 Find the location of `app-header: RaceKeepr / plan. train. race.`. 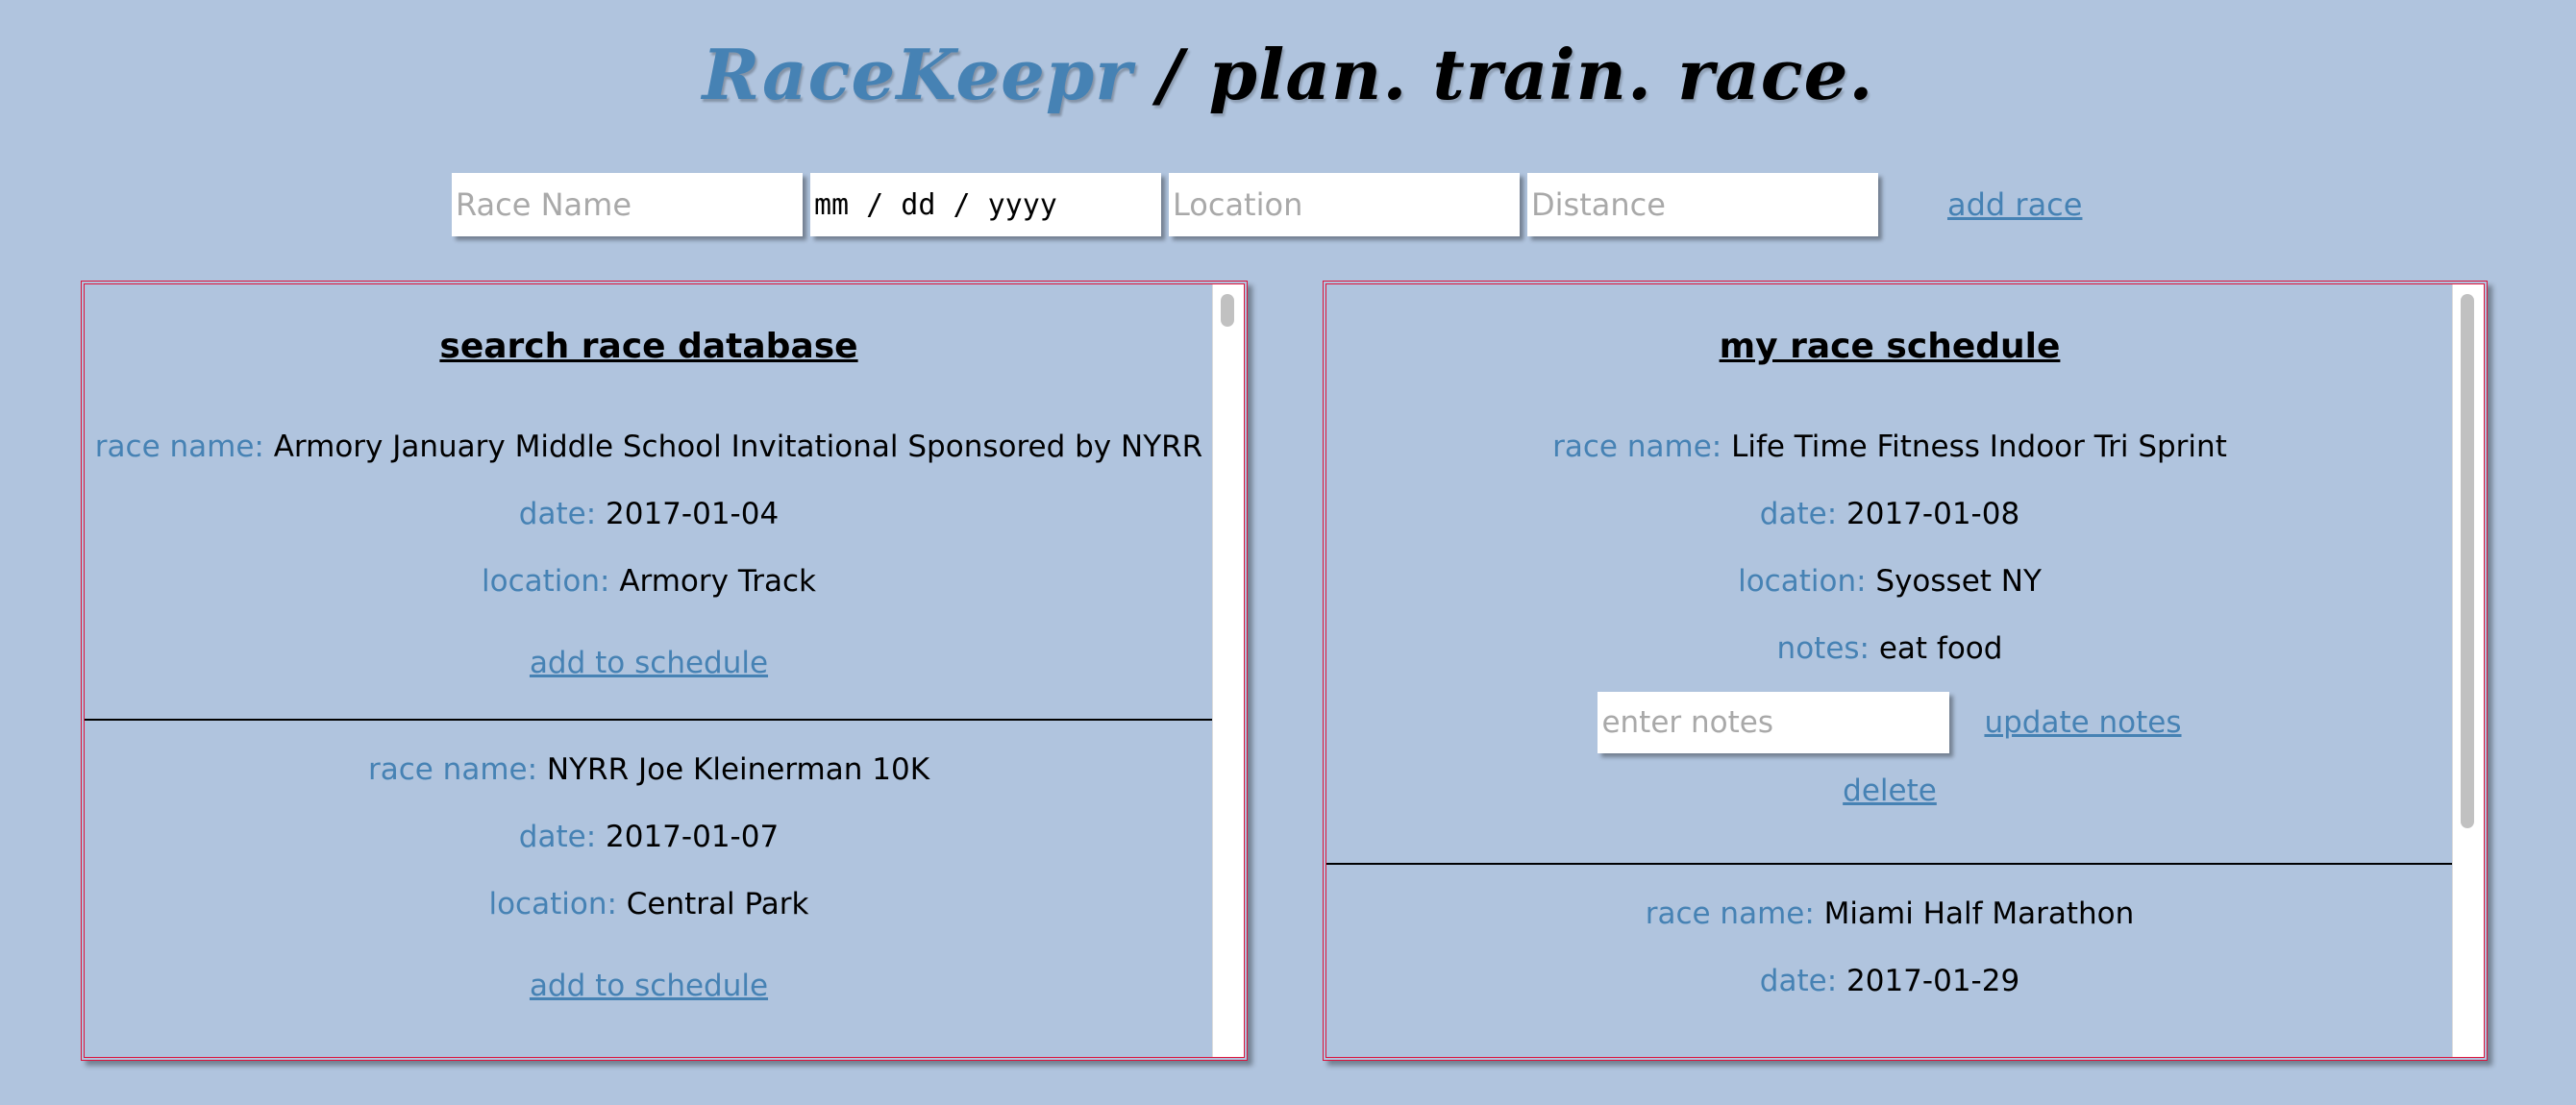

app-header: RaceKeepr / plan. train. race. is located at coordinates (1288, 75).